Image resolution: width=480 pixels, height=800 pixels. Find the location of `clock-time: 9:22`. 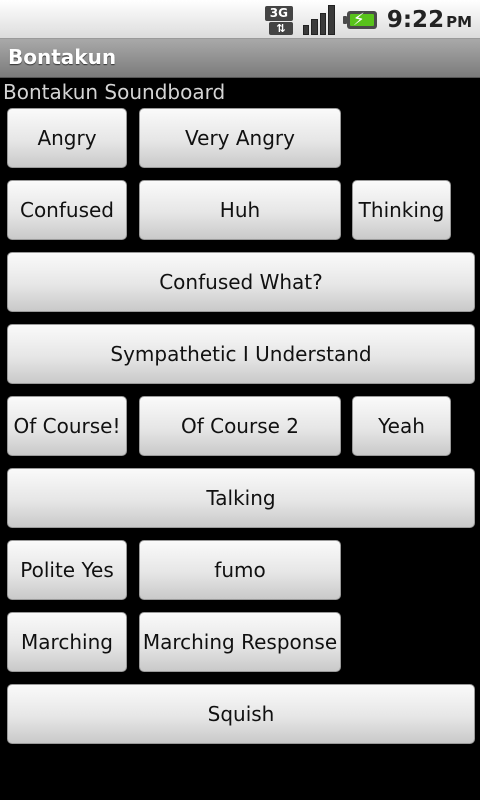

clock-time: 9:22 is located at coordinates (415, 20).